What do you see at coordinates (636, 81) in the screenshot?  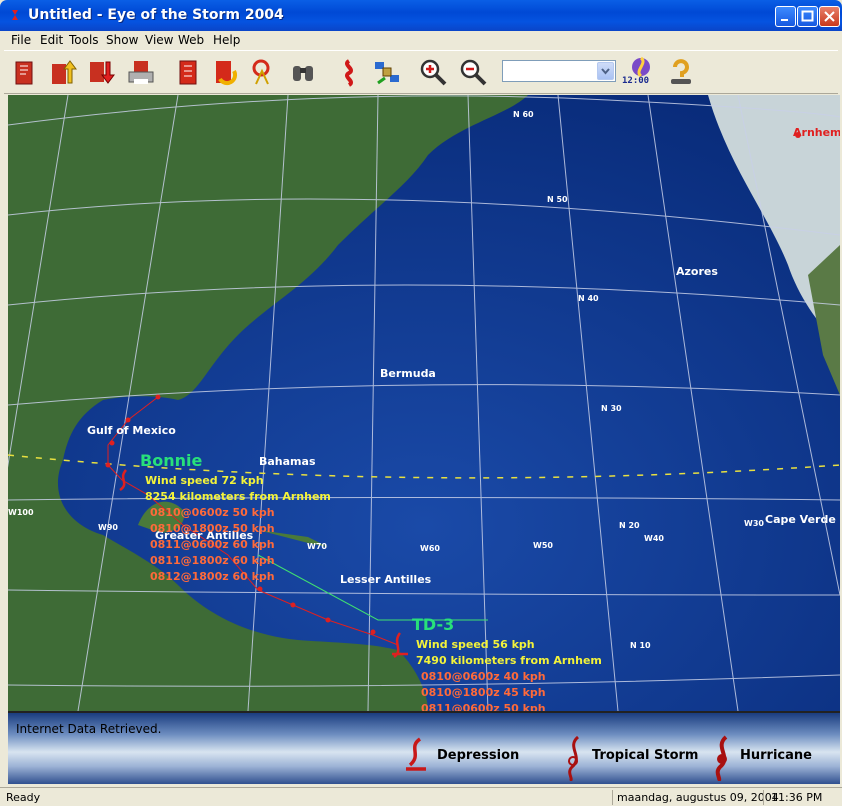 I see `toolbar-clock: 12:00` at bounding box center [636, 81].